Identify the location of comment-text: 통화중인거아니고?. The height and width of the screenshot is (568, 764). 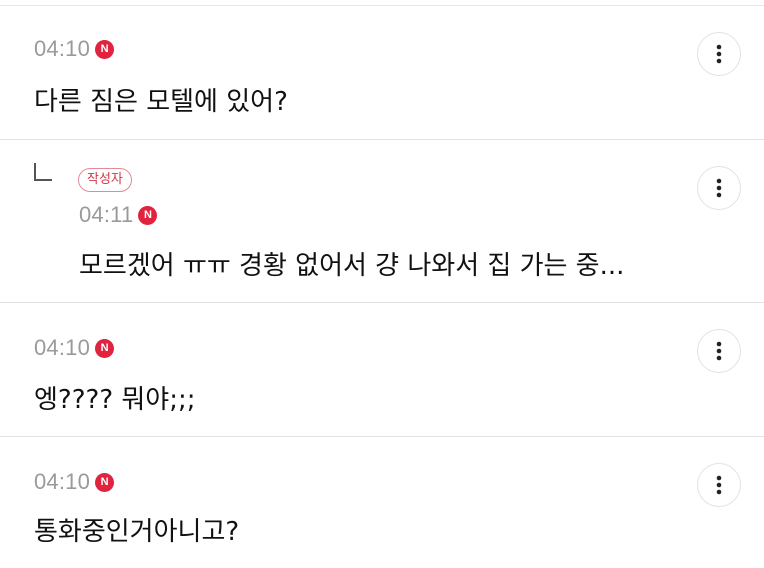
(137, 532).